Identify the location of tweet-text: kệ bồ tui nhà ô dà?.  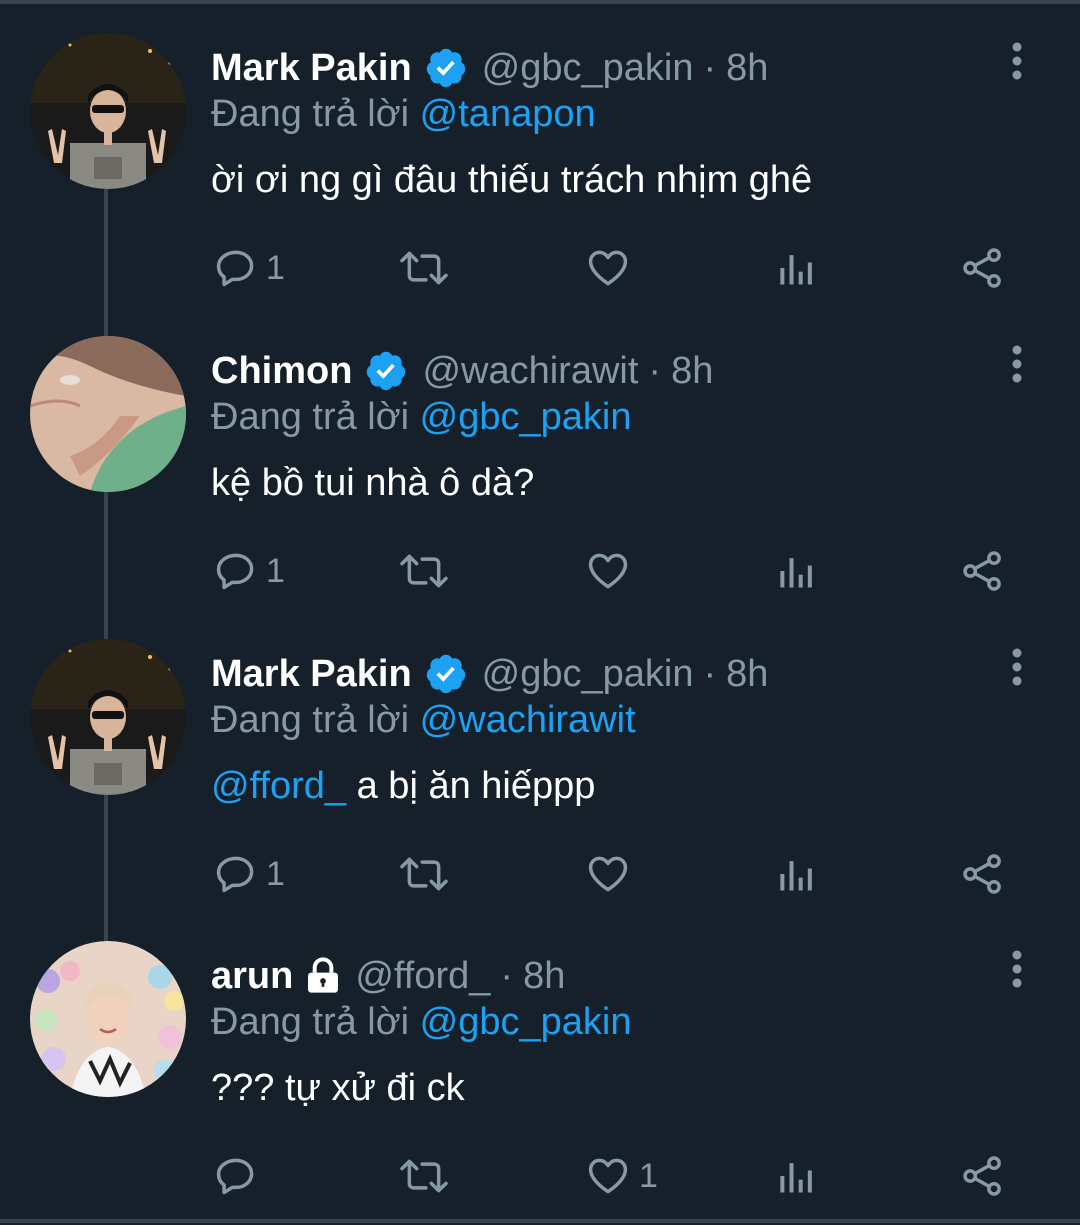
(372, 483).